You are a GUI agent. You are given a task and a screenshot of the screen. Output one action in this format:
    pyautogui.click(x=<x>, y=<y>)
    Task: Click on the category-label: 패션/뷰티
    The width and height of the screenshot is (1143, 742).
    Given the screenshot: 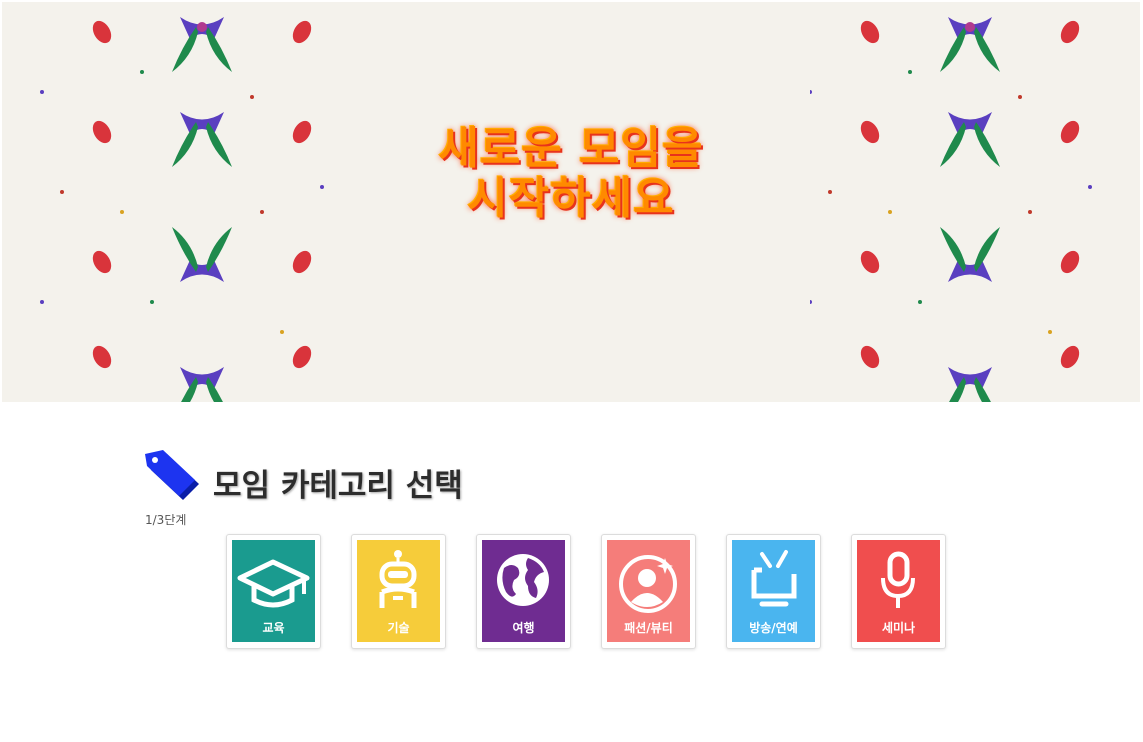 What is the action you would take?
    pyautogui.click(x=648, y=628)
    